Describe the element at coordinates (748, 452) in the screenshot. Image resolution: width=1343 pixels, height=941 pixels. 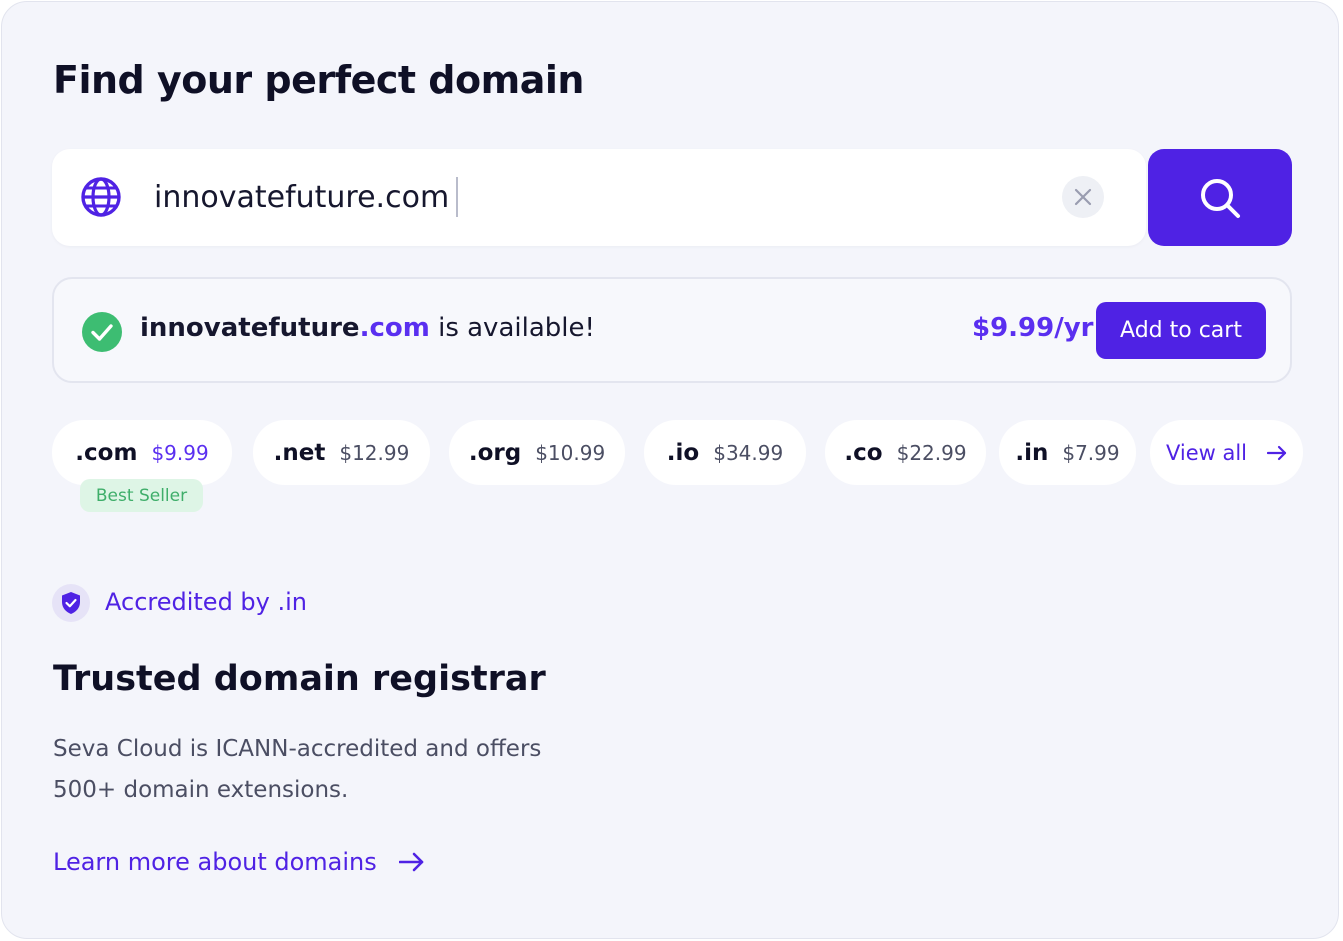
I see `tld-price: $34.99` at that location.